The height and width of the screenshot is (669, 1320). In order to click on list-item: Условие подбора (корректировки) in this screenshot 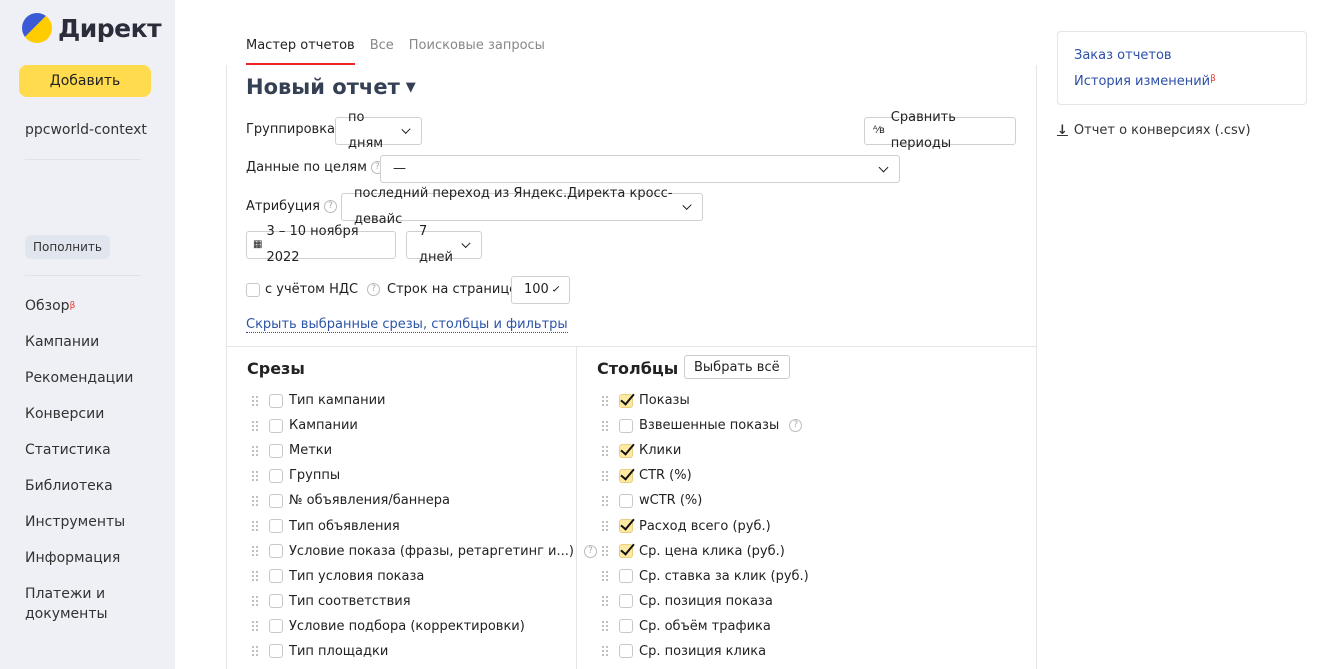, I will do `click(424, 626)`.